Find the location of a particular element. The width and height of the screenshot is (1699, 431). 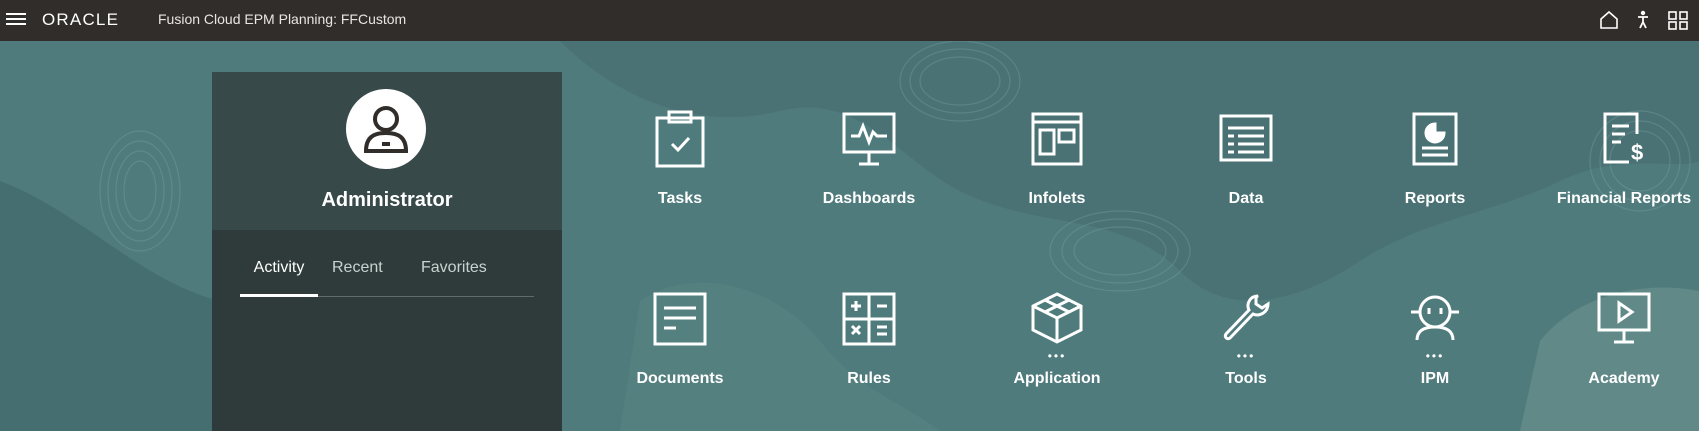

oracle-logo: ORACLE is located at coordinates (80, 20).